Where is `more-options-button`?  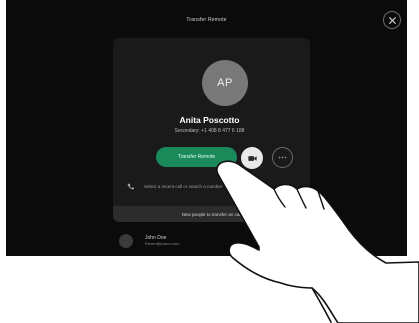 more-options-button is located at coordinates (282, 157).